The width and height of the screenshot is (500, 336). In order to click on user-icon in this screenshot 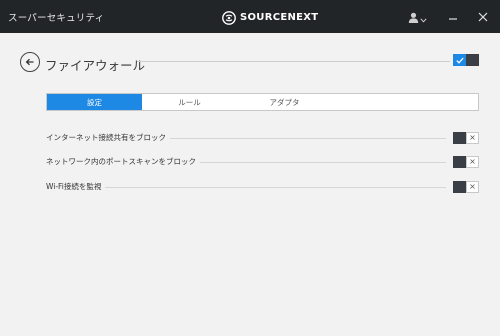, I will do `click(413, 17)`.